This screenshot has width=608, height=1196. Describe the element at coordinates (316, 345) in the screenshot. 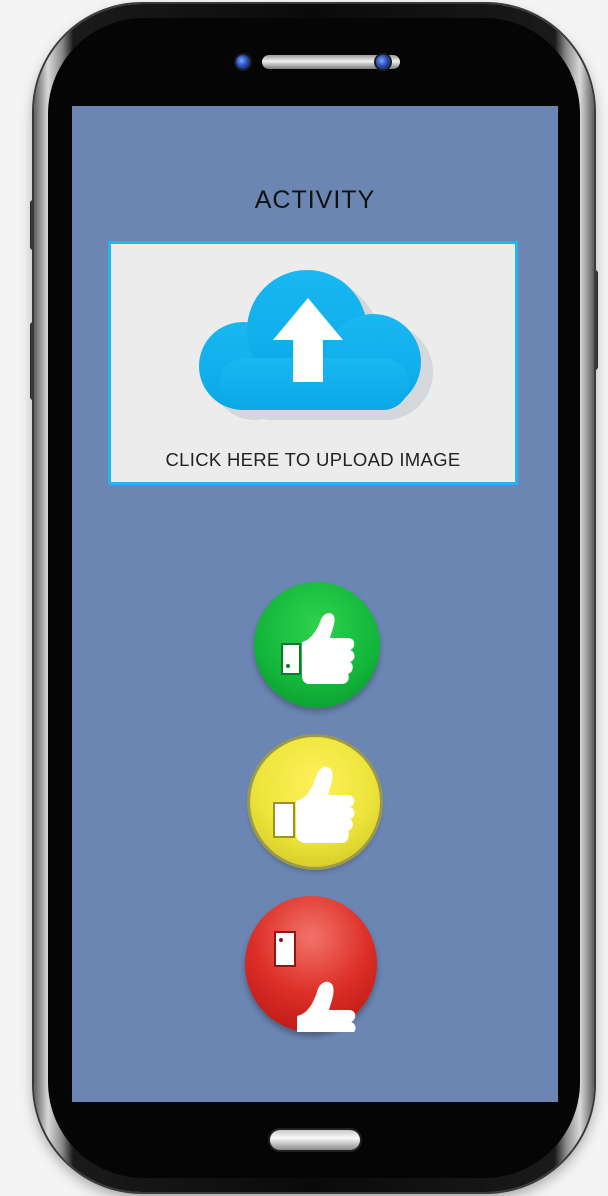

I see `cloud-upload-icon` at that location.